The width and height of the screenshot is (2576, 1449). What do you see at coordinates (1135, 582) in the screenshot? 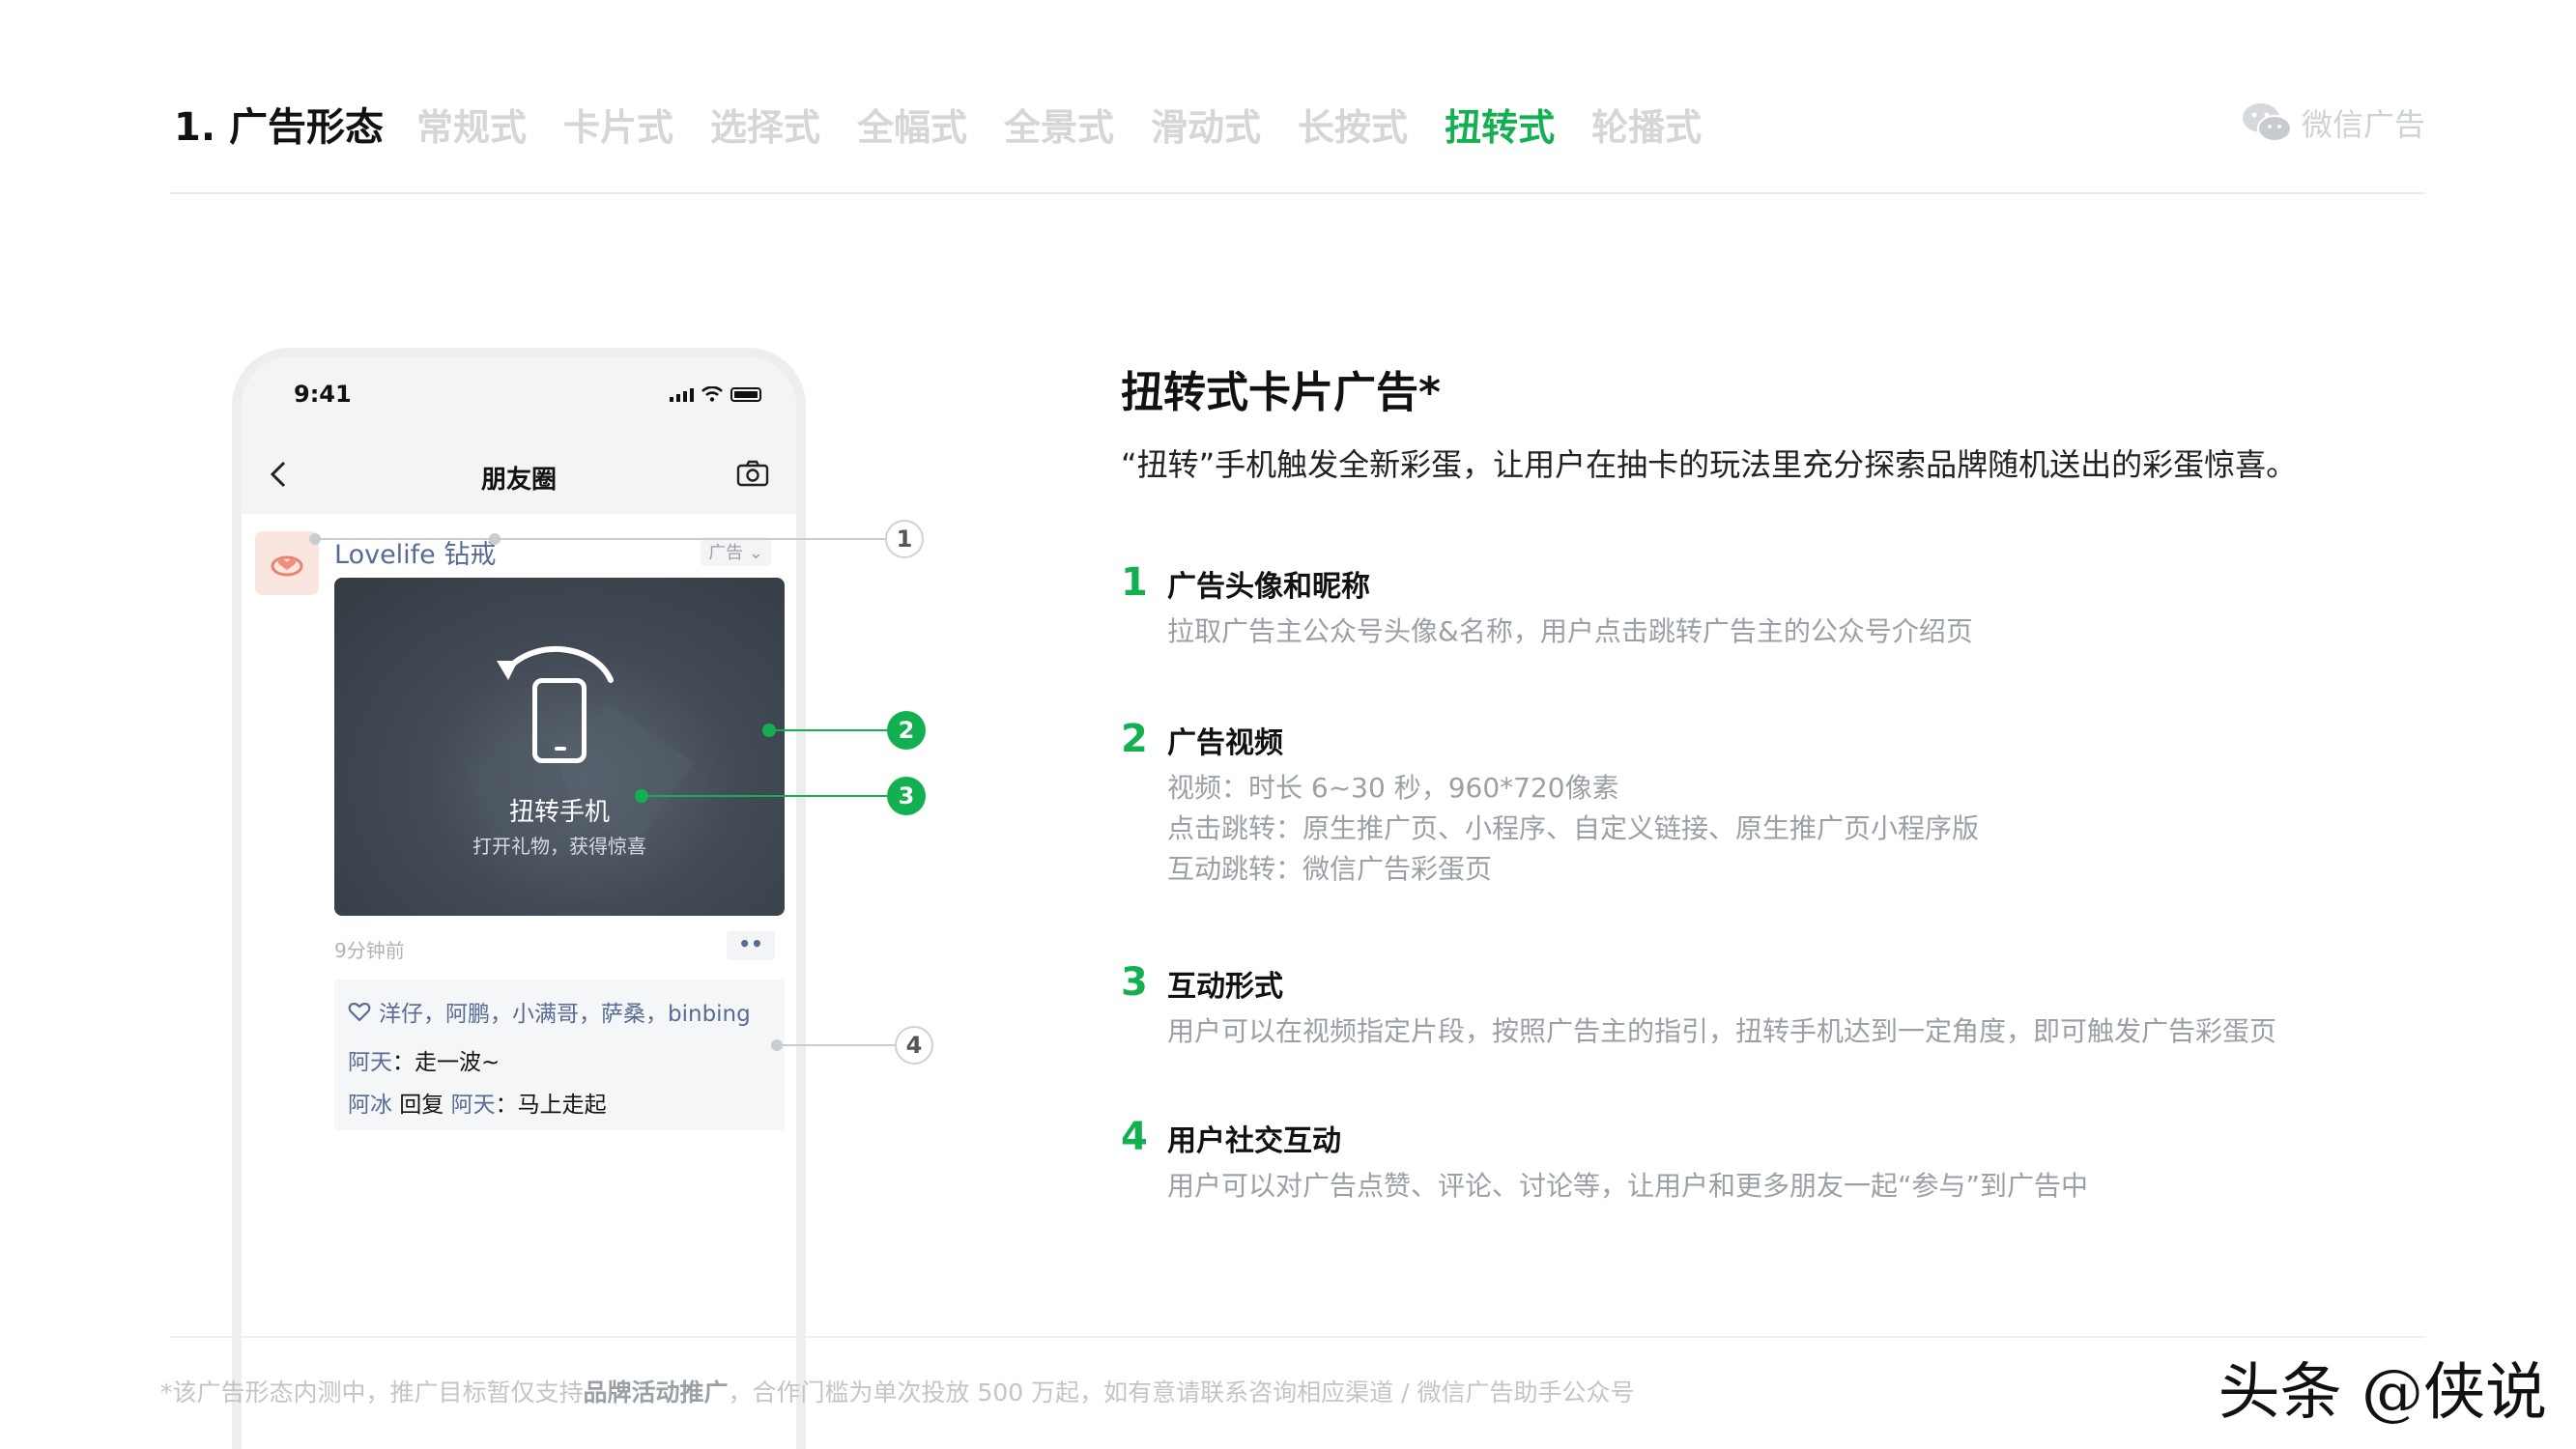
I see `feature-number: 1` at bounding box center [1135, 582].